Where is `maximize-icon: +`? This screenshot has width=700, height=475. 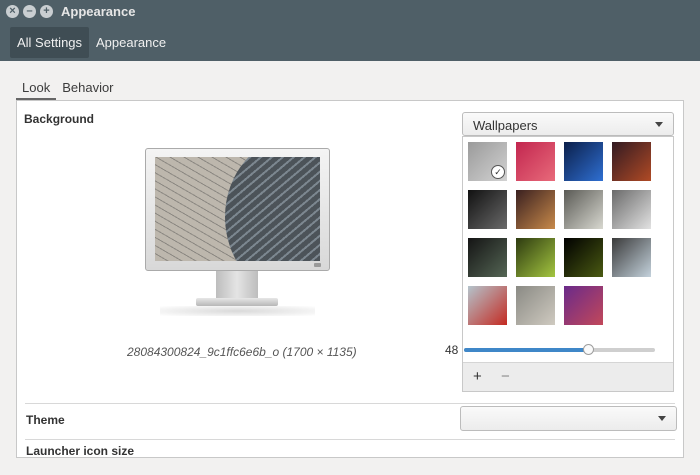
maximize-icon: + is located at coordinates (46, 11).